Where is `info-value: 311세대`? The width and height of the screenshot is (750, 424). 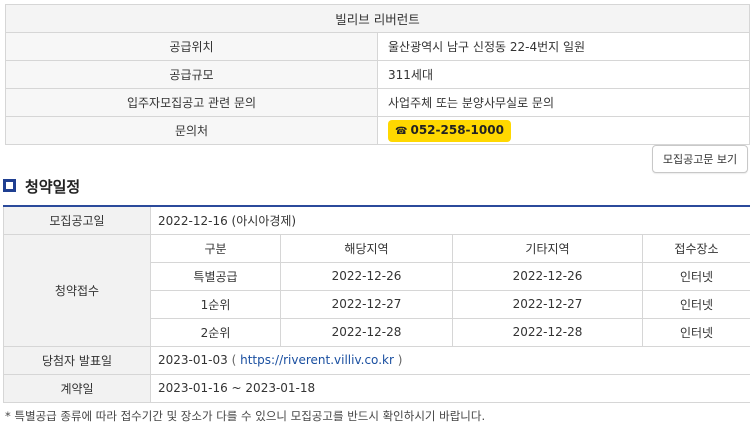 info-value: 311세대 is located at coordinates (563, 74).